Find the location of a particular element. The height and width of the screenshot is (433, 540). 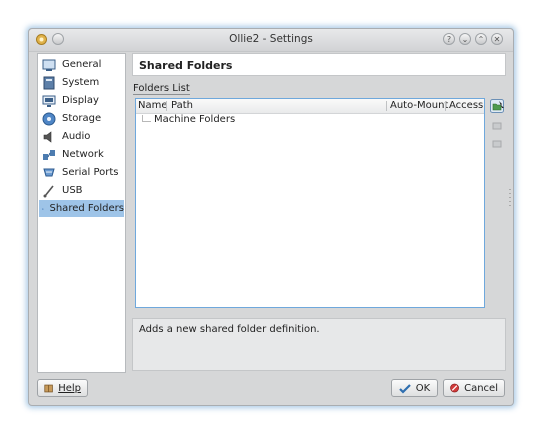

help-button: Help is located at coordinates (62, 388).